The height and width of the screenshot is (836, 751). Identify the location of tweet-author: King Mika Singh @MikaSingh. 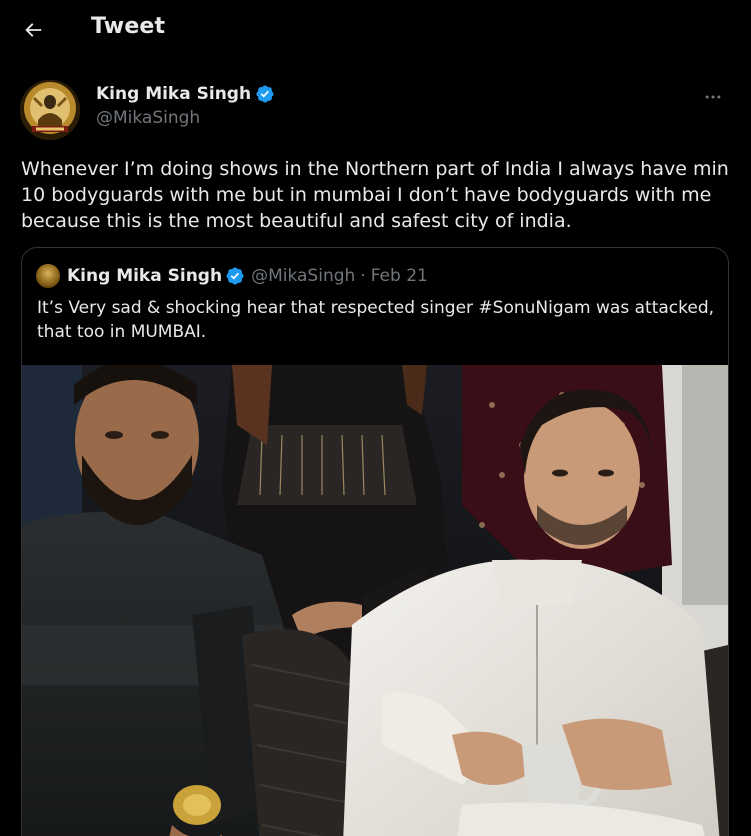
(376, 110).